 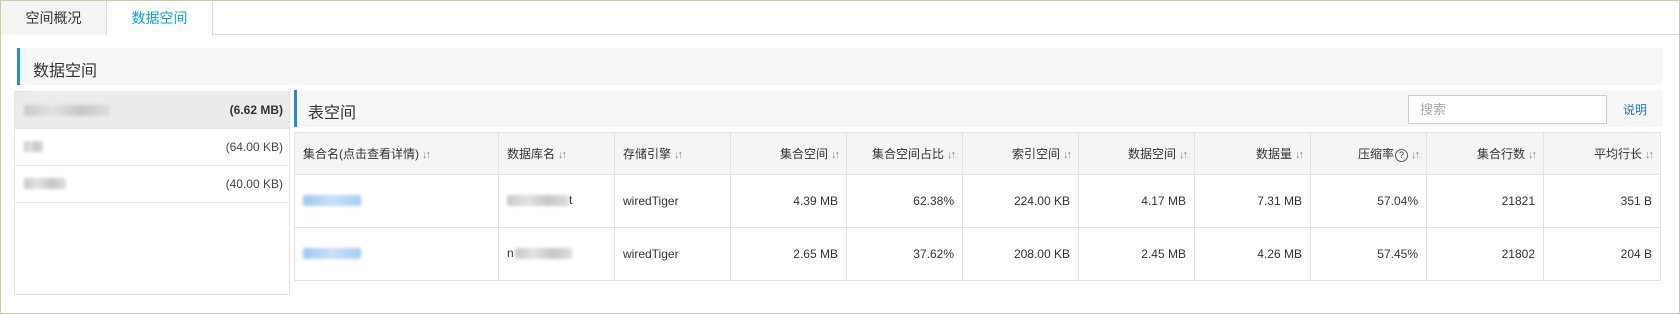 I want to click on column-header-data-size: 数据量 ↓↑, so click(x=1252, y=153).